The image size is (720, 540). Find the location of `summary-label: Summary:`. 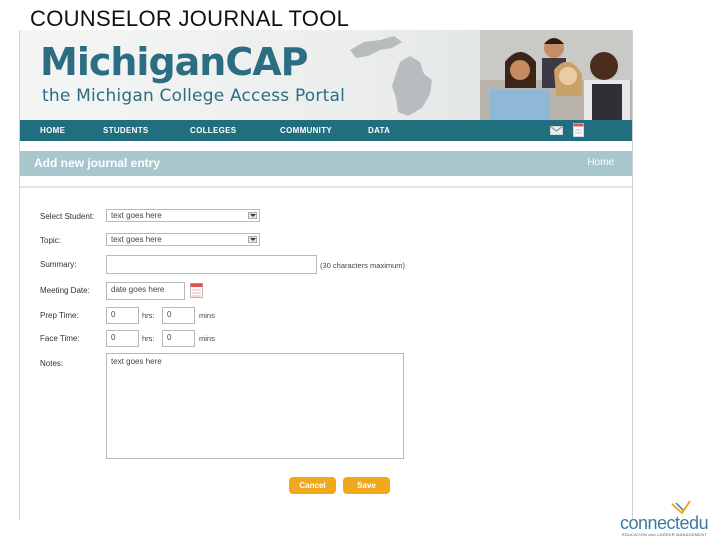

summary-label: Summary: is located at coordinates (58, 264).